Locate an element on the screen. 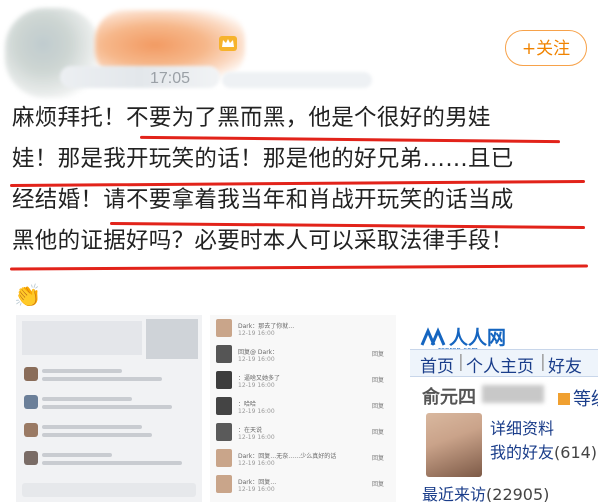 The image size is (600, 502). post-text: 麻烦拜托！ is located at coordinates (69, 118).